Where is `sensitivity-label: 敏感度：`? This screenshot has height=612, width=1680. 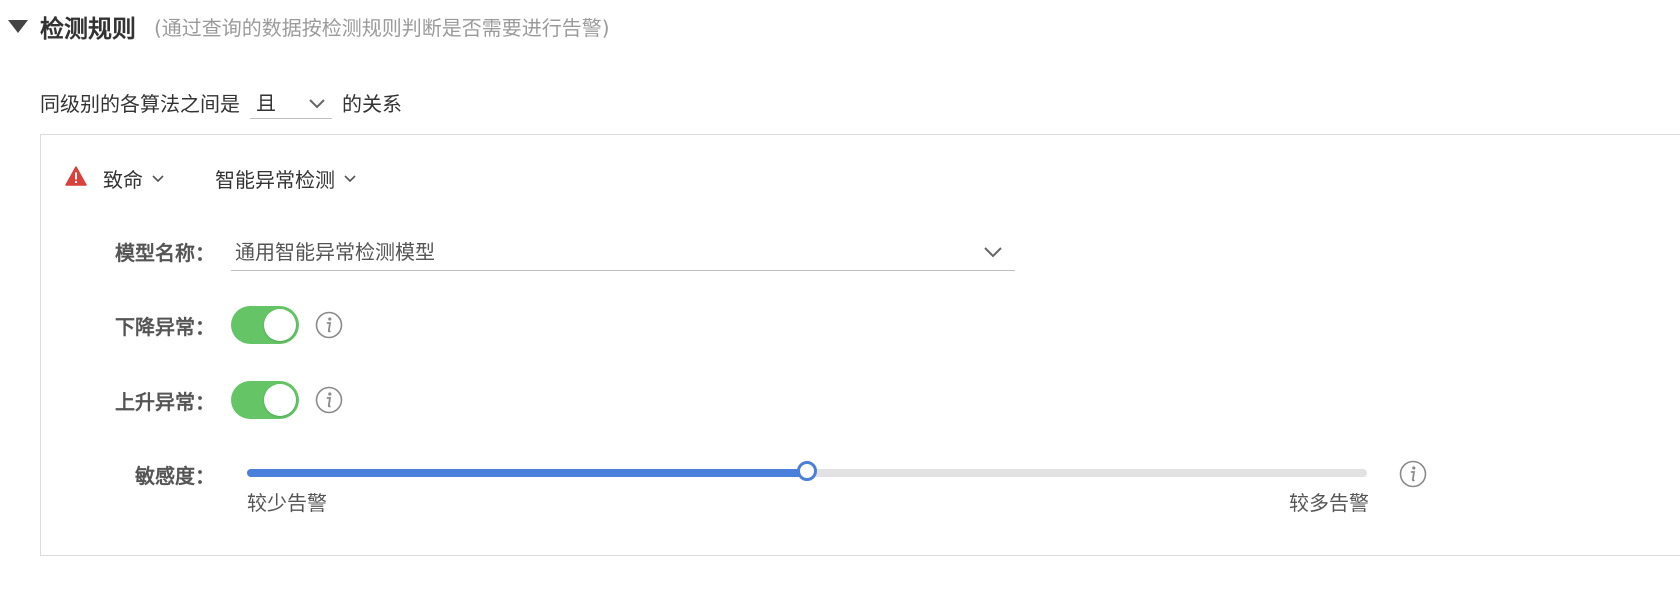
sensitivity-label: 敏感度： is located at coordinates (175, 475).